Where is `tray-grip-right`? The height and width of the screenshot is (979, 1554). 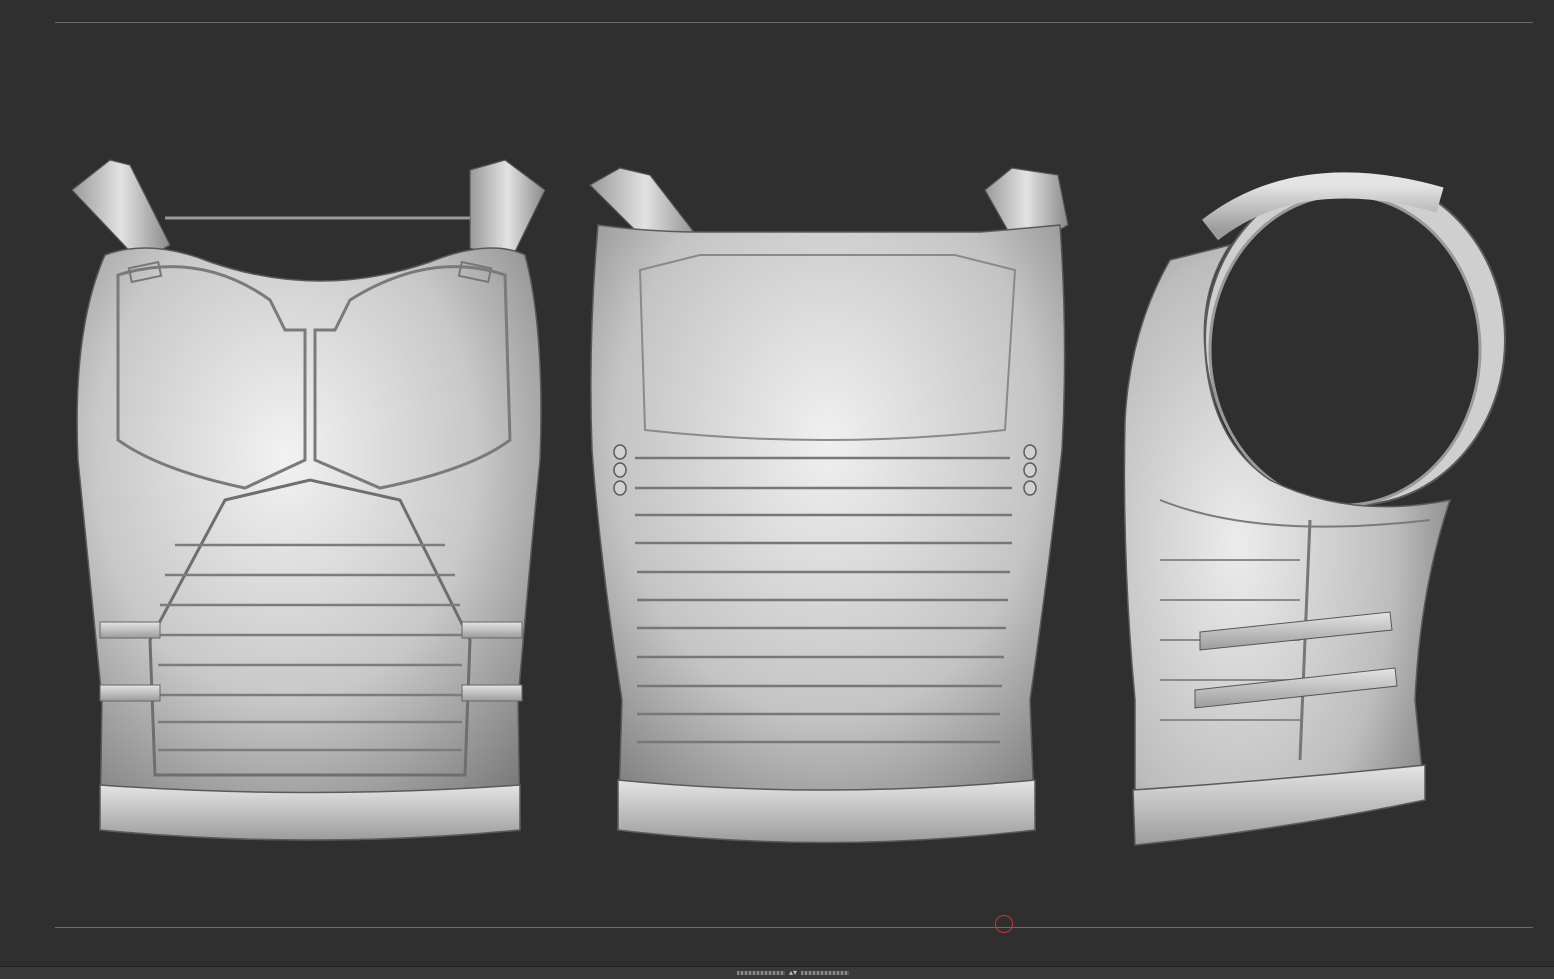
tray-grip-right is located at coordinates (825, 972).